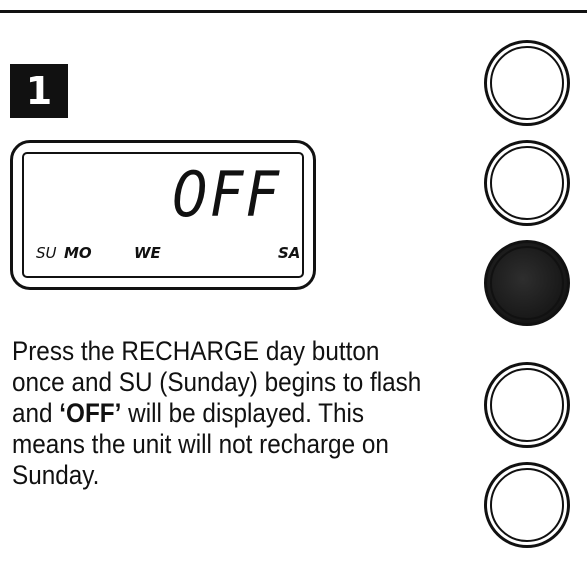 This screenshot has height=565, width=587. I want to click on lcd-display-screen: 0FF SU MO WE SA, so click(163, 215).